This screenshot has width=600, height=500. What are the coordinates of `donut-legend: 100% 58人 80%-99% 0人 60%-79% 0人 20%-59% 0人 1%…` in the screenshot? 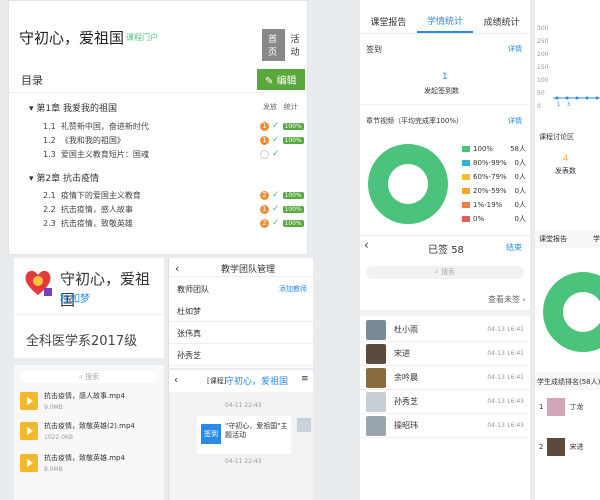 It's located at (494, 184).